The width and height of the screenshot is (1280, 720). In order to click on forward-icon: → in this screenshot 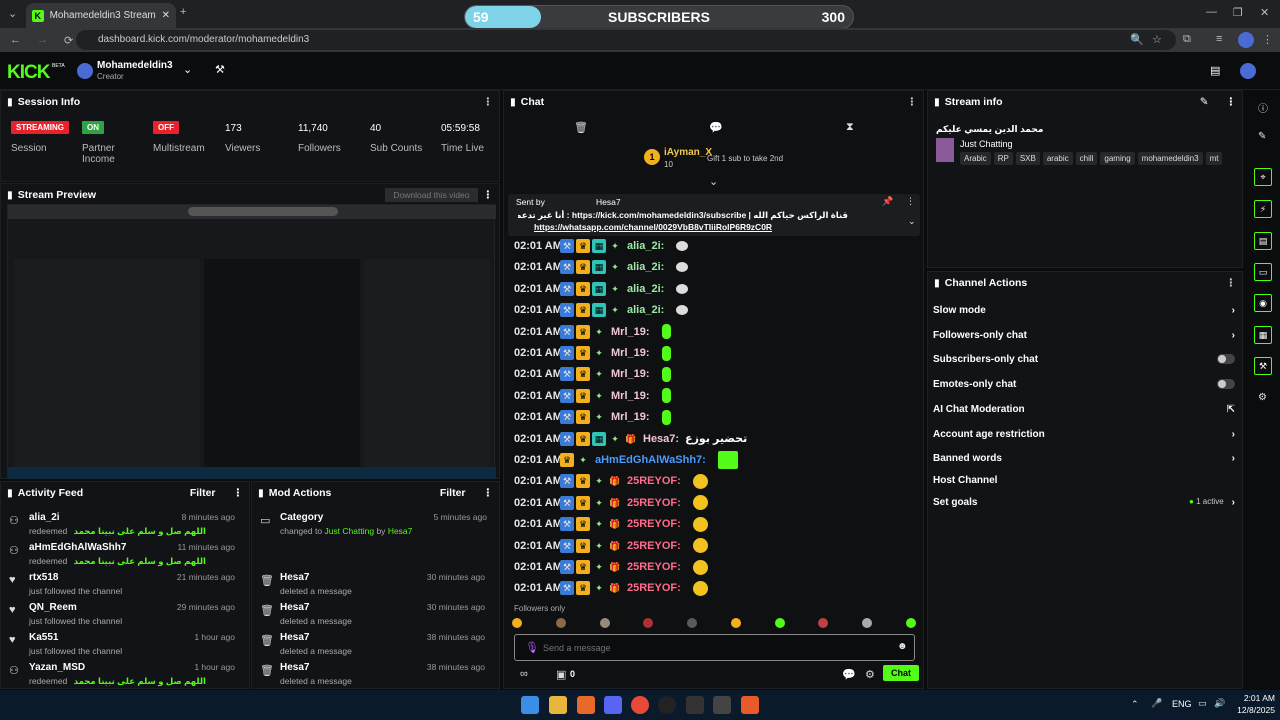, I will do `click(42, 40)`.